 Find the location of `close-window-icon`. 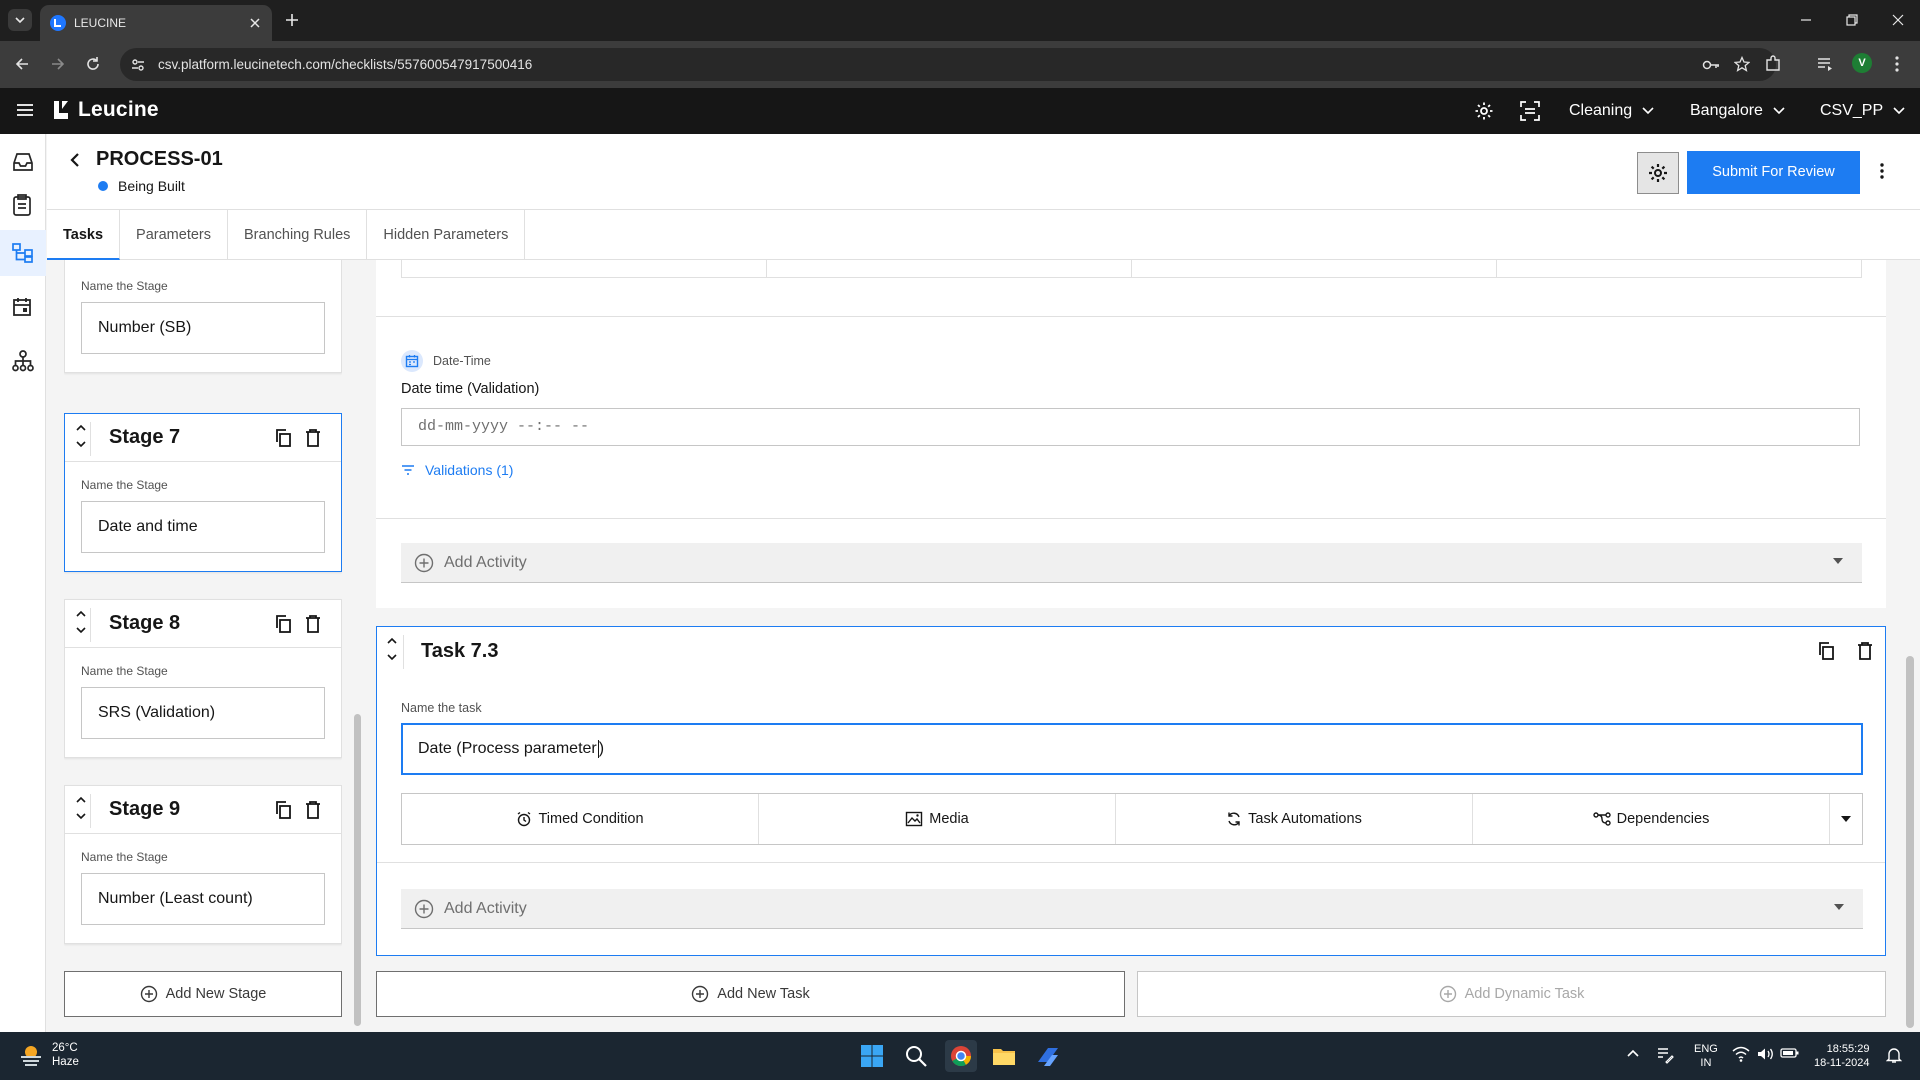

close-window-icon is located at coordinates (1898, 20).